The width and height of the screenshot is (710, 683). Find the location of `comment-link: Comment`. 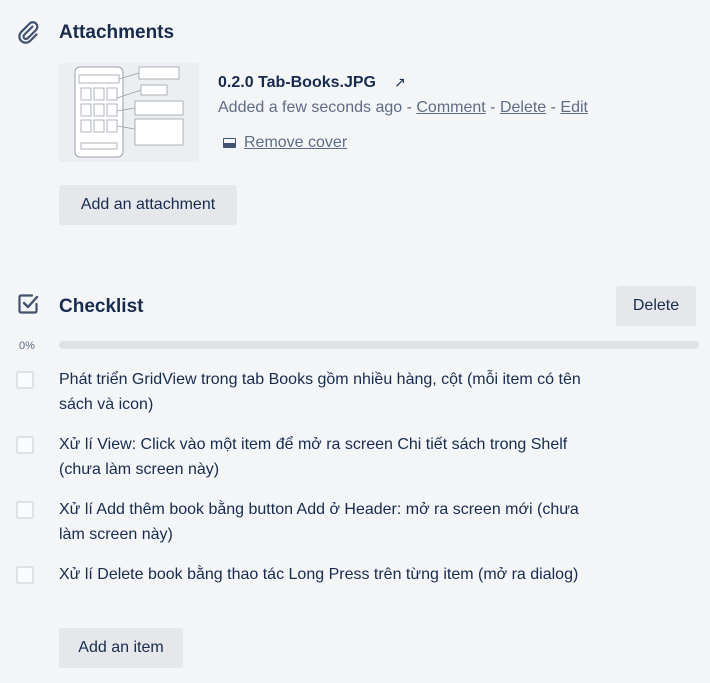

comment-link: Comment is located at coordinates (450, 107).